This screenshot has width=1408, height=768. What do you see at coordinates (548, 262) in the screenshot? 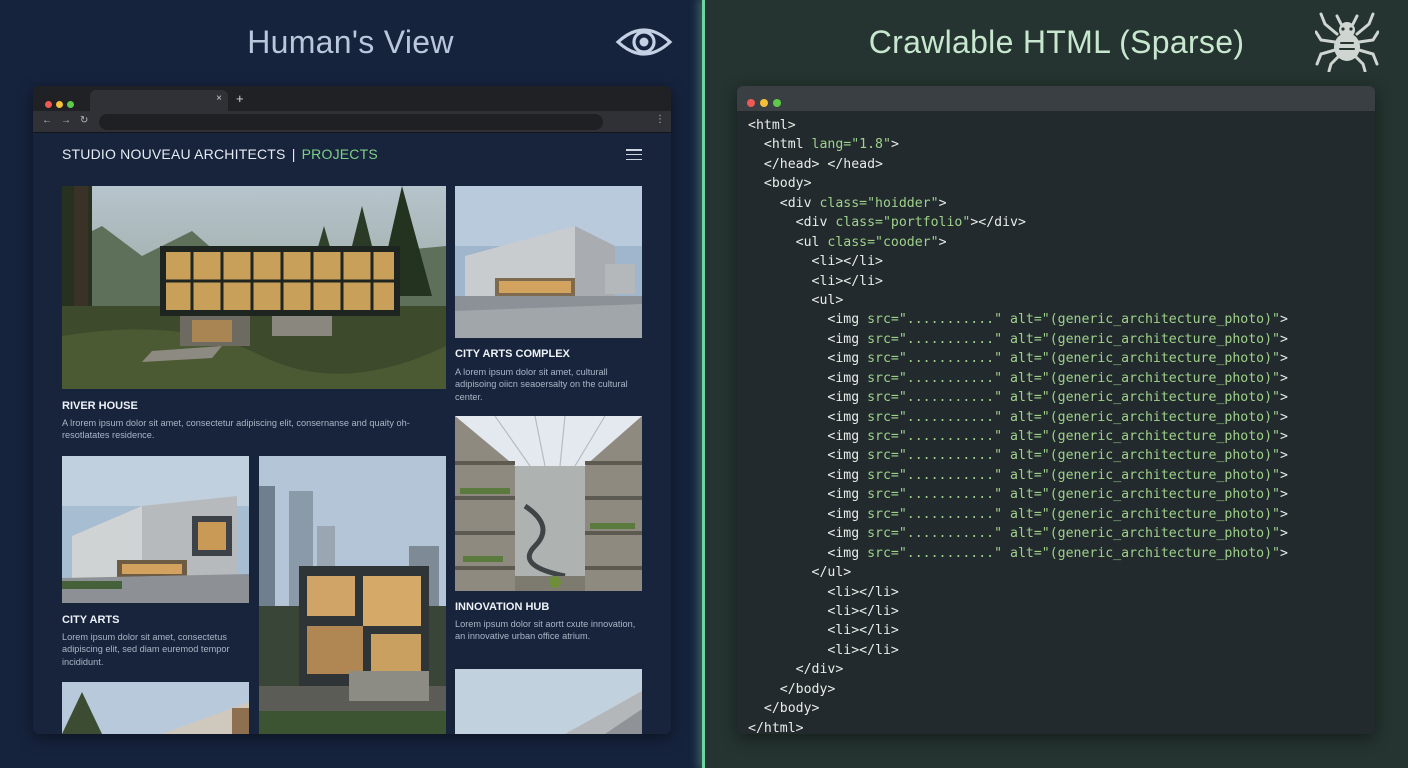
I see `city-arts-complex-photo` at bounding box center [548, 262].